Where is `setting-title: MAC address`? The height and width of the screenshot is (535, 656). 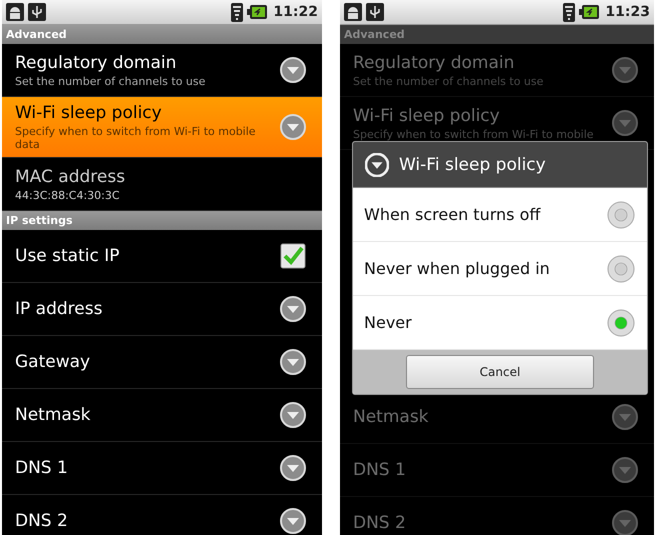
setting-title: MAC address is located at coordinates (70, 176).